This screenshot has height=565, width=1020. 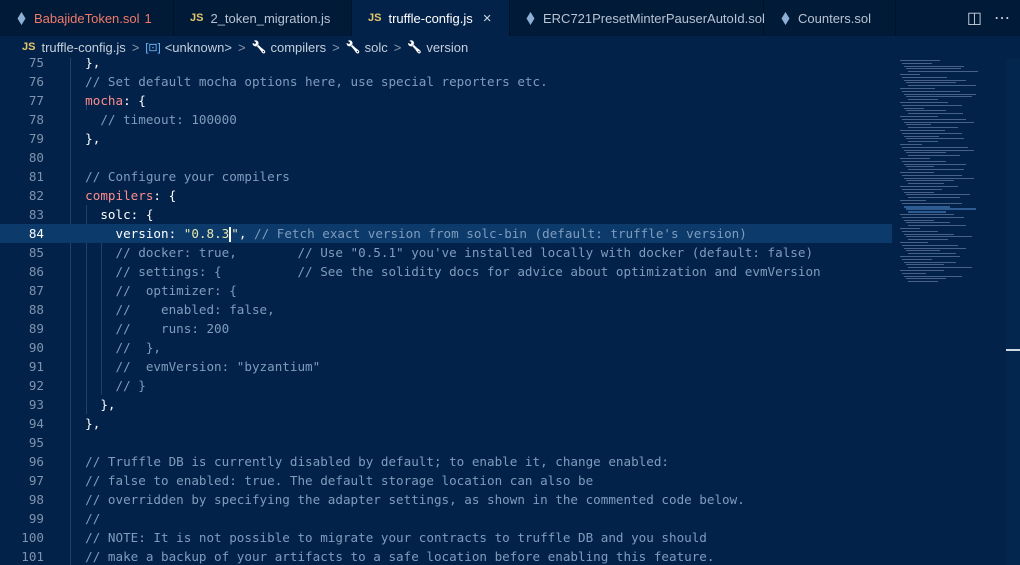 I want to click on code-text: // optimizer: {, so click(x=153, y=290).